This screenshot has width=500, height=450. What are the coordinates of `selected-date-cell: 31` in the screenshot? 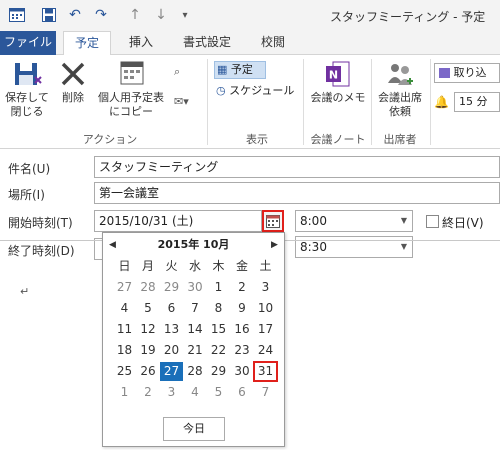 It's located at (265, 371).